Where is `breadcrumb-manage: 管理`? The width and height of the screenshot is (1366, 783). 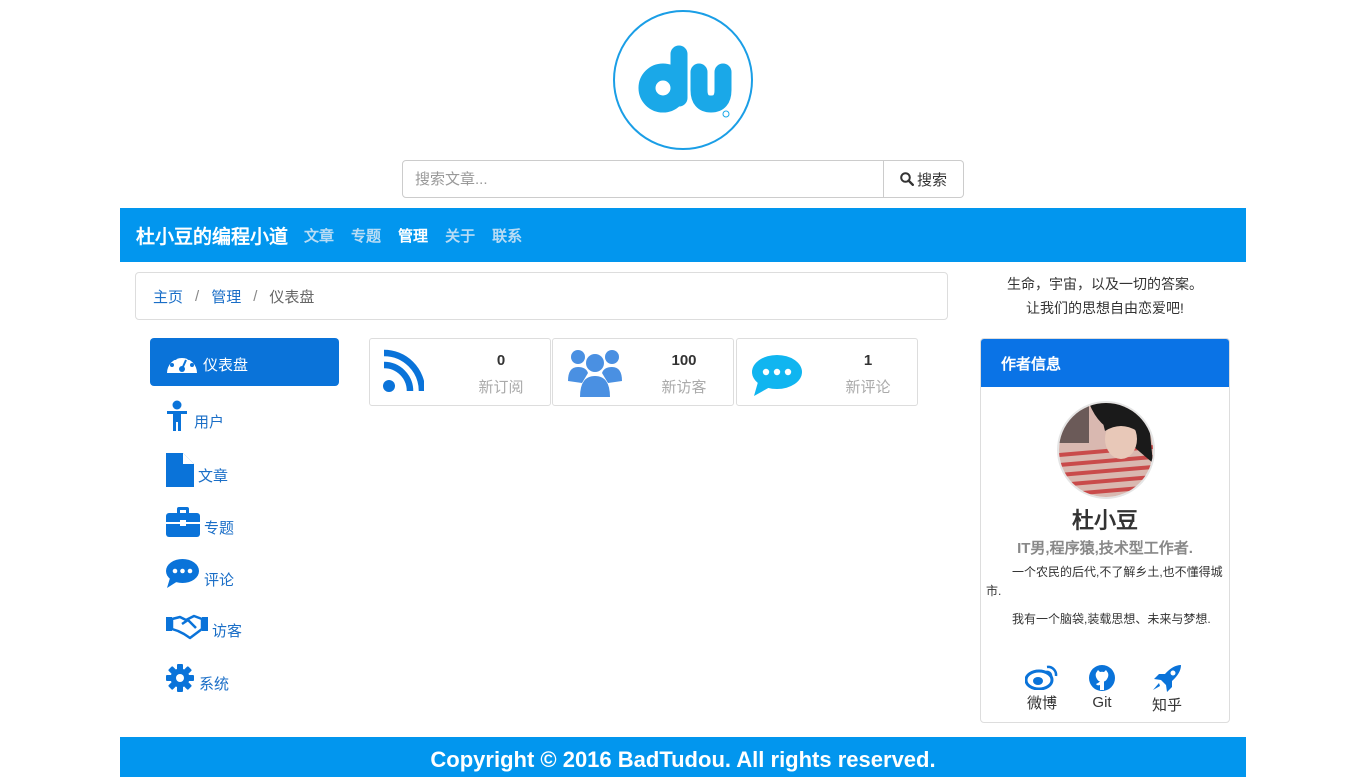
breadcrumb-manage: 管理 is located at coordinates (226, 296).